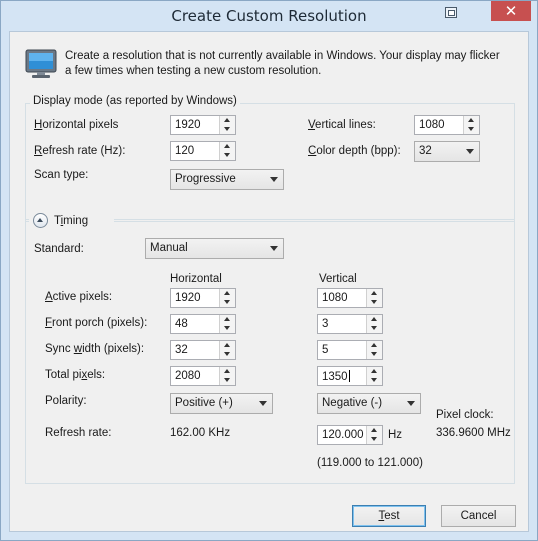 The height and width of the screenshot is (541, 538). Describe the element at coordinates (451, 12) in the screenshot. I see `window-menu-icon` at that location.